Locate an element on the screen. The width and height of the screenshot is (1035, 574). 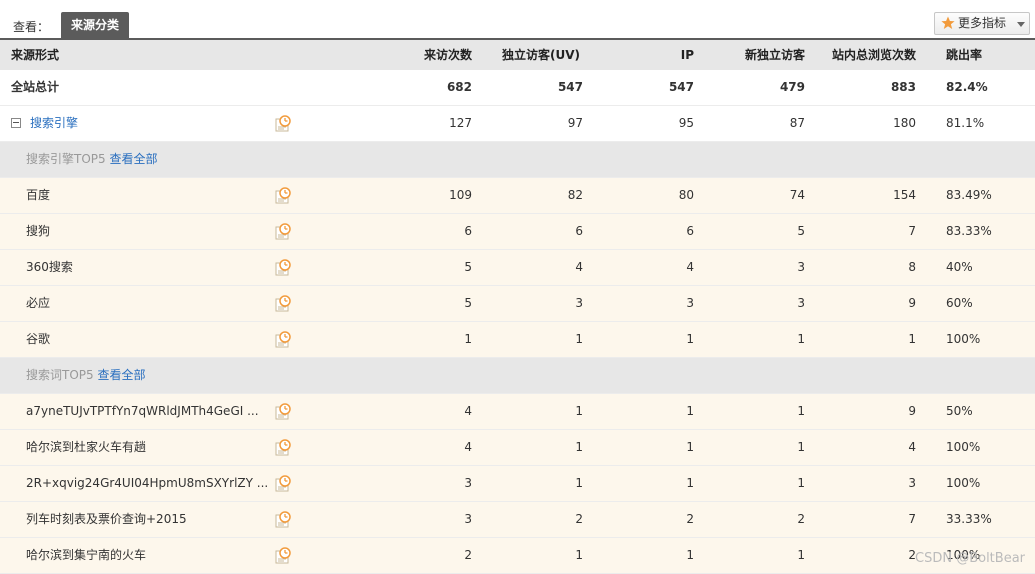
table-row: 哈尔滨到集宁南的火车 2 1 1 1 2 100% is located at coordinates (517, 556).